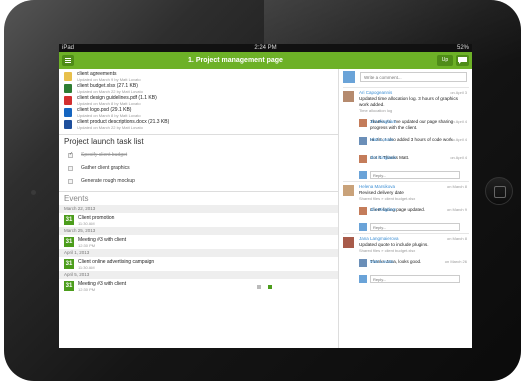  Describe the element at coordinates (108, 181) in the screenshot. I see `task-label: Generate rough mockup` at that location.